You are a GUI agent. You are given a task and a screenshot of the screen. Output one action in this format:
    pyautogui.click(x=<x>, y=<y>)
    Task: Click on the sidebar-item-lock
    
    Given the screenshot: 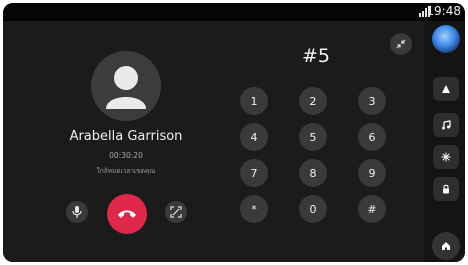 What is the action you would take?
    pyautogui.click(x=446, y=189)
    